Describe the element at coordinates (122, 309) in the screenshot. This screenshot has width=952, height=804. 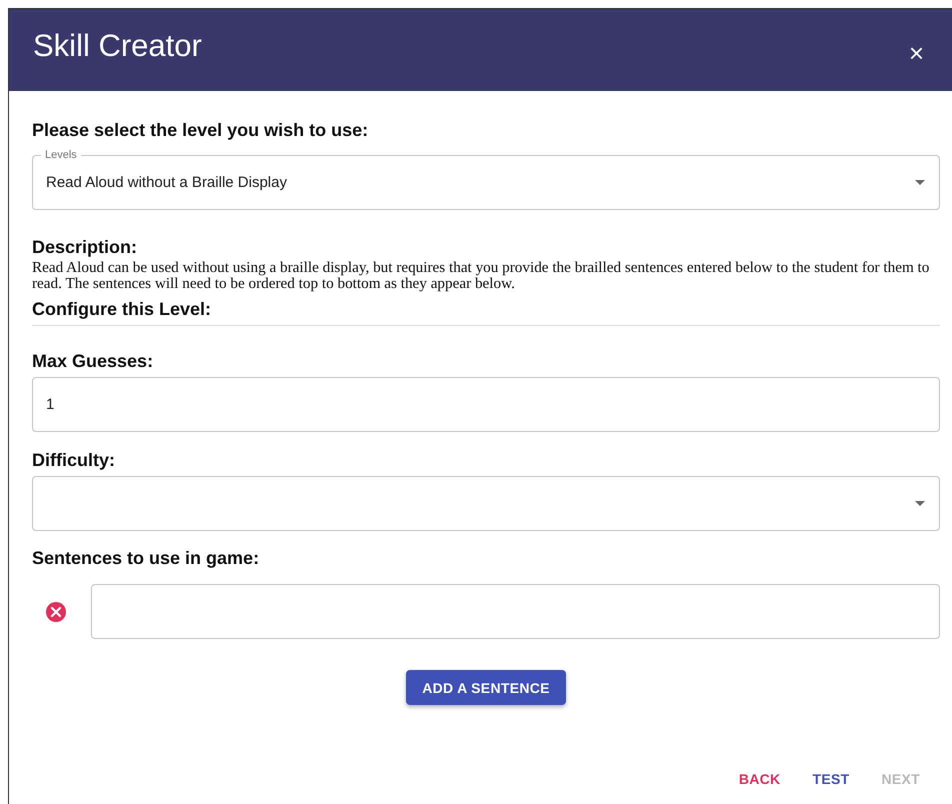
I see `section-heading: Configure this Level:` at that location.